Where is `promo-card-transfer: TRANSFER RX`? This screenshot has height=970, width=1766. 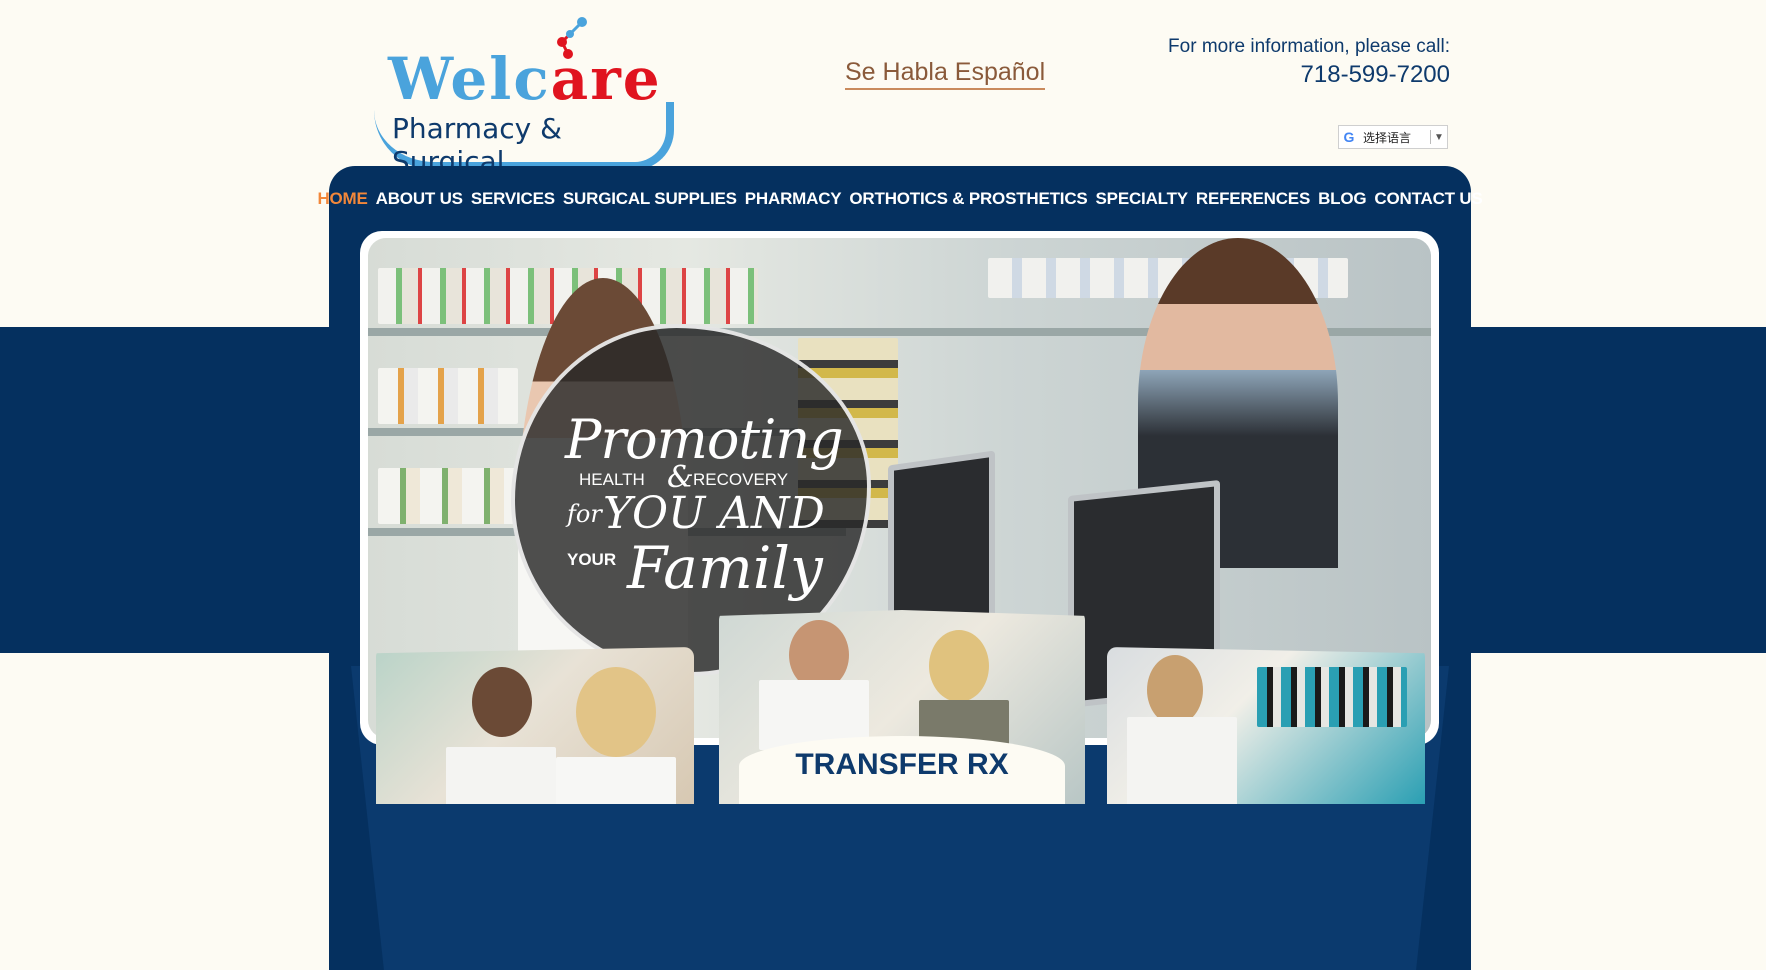
promo-card-transfer: TRANSFER RX is located at coordinates (902, 707).